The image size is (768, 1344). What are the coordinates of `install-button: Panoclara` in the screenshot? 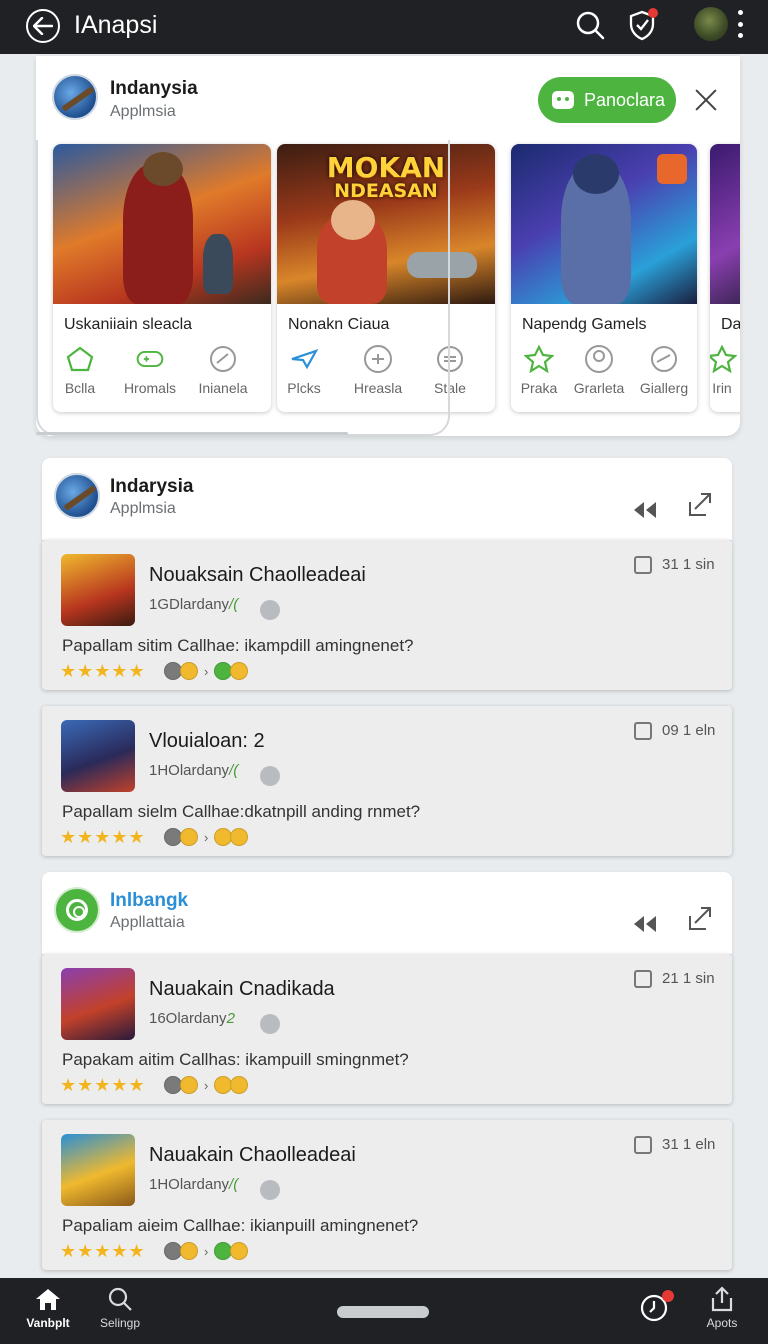 It's located at (607, 100).